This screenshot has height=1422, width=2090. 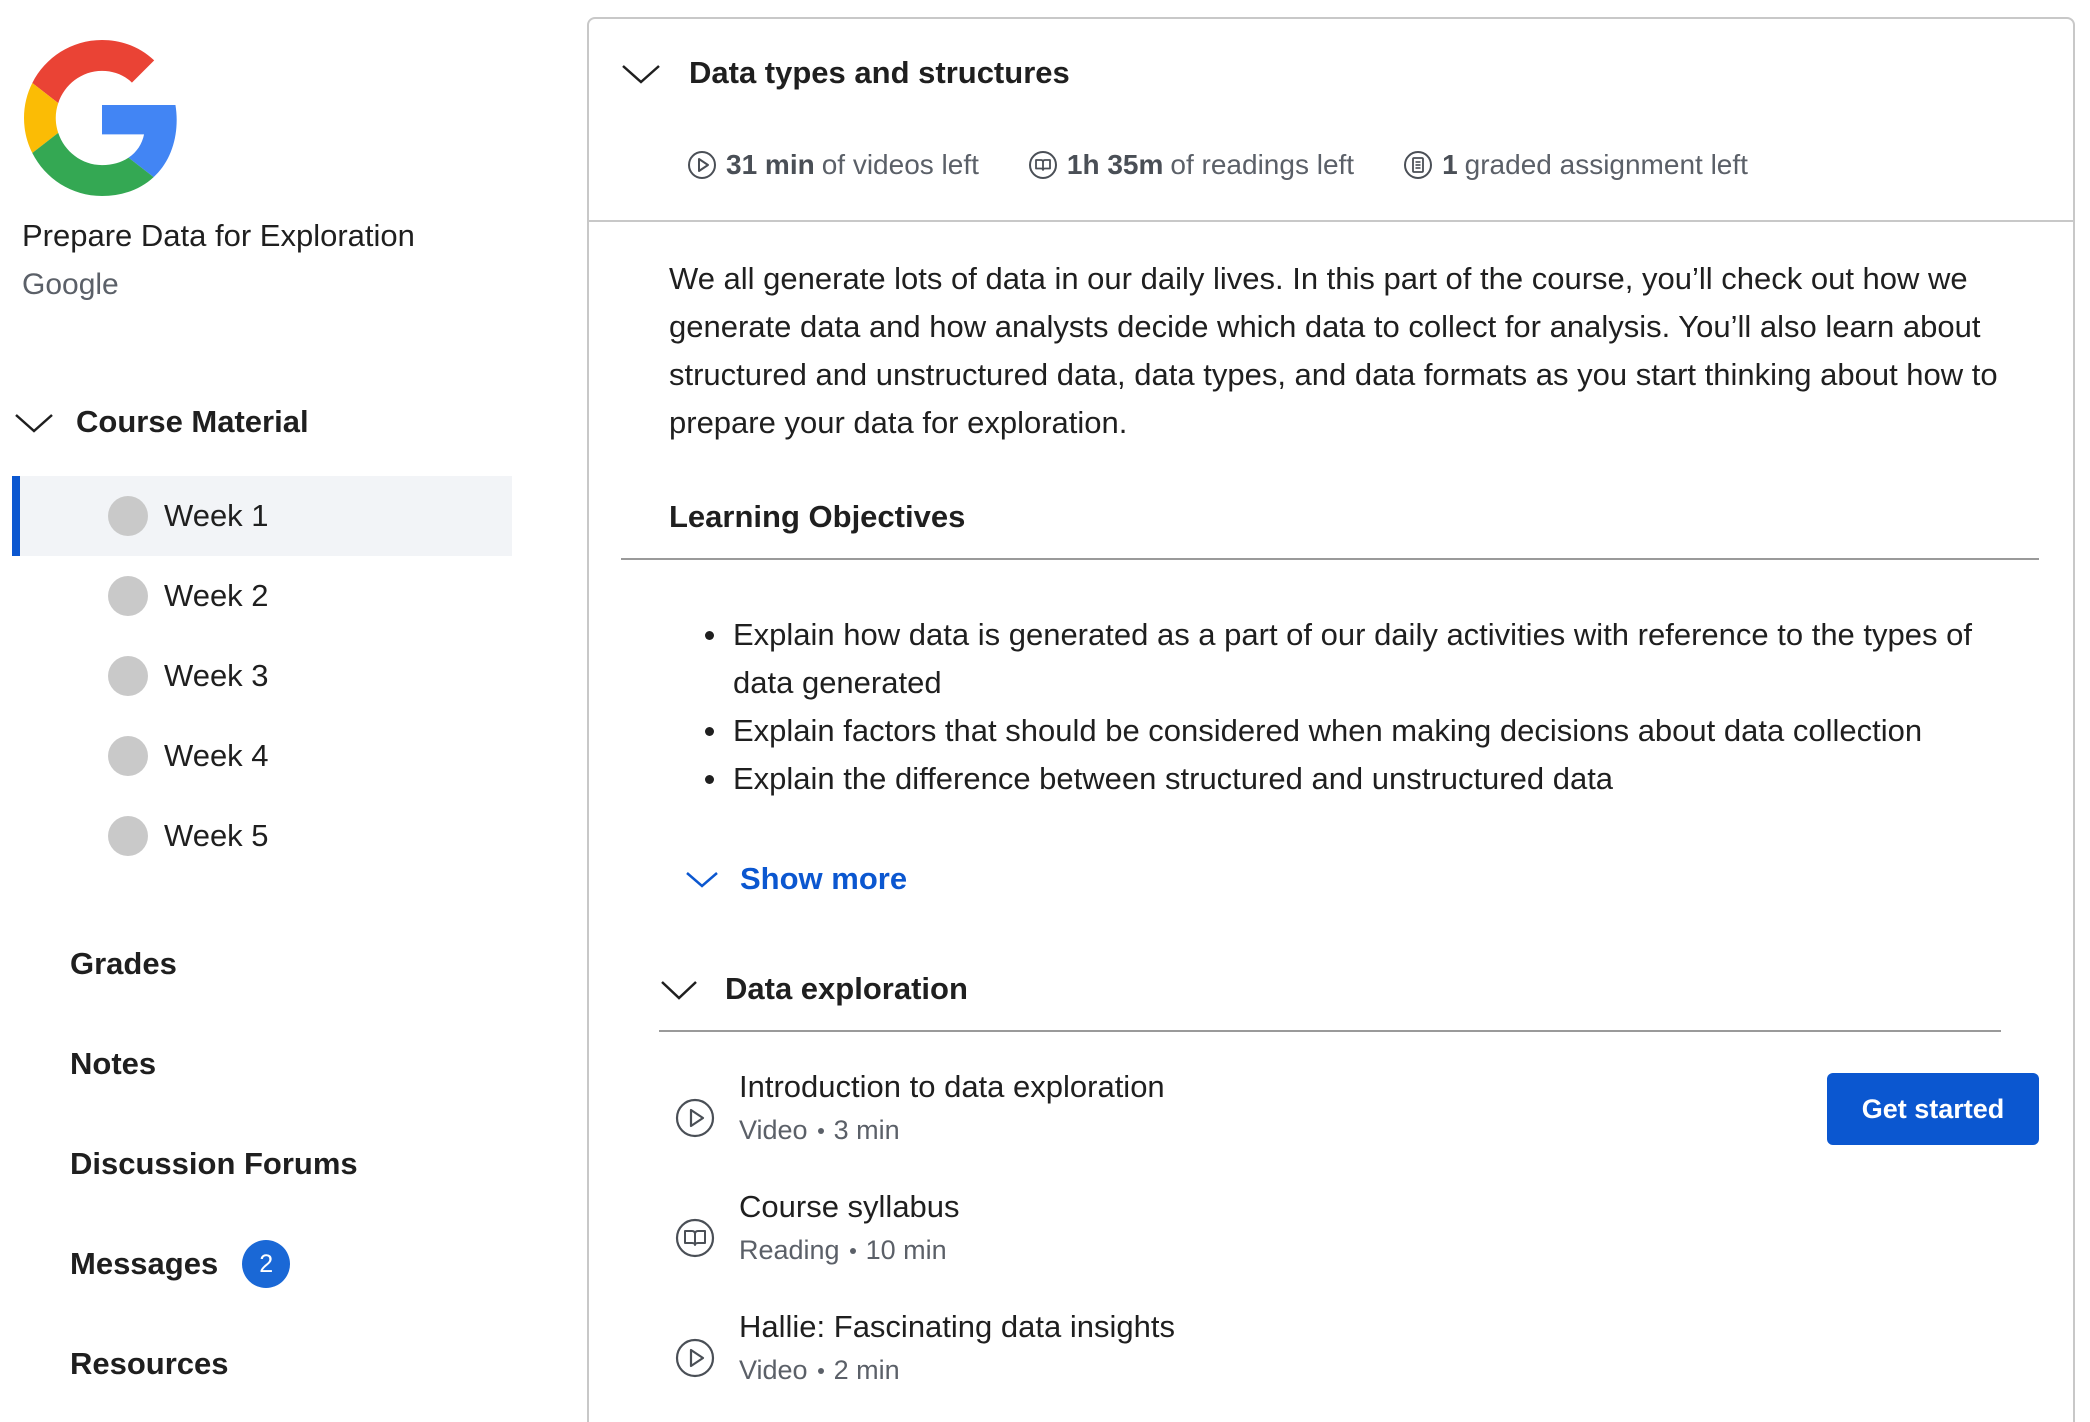 I want to click on readings-left-stat: 1h 35m of readings left, so click(x=1190, y=165).